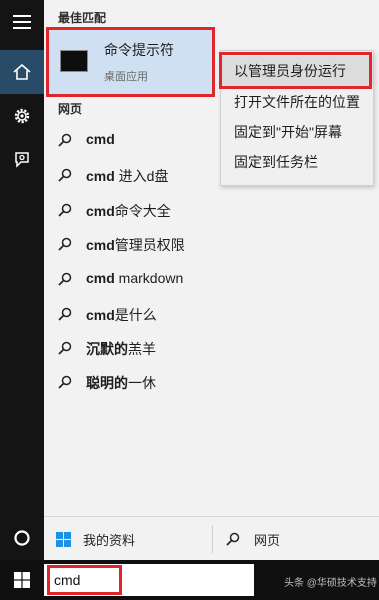  I want to click on watermark: 头条 @华硕技术支持, so click(330, 583).